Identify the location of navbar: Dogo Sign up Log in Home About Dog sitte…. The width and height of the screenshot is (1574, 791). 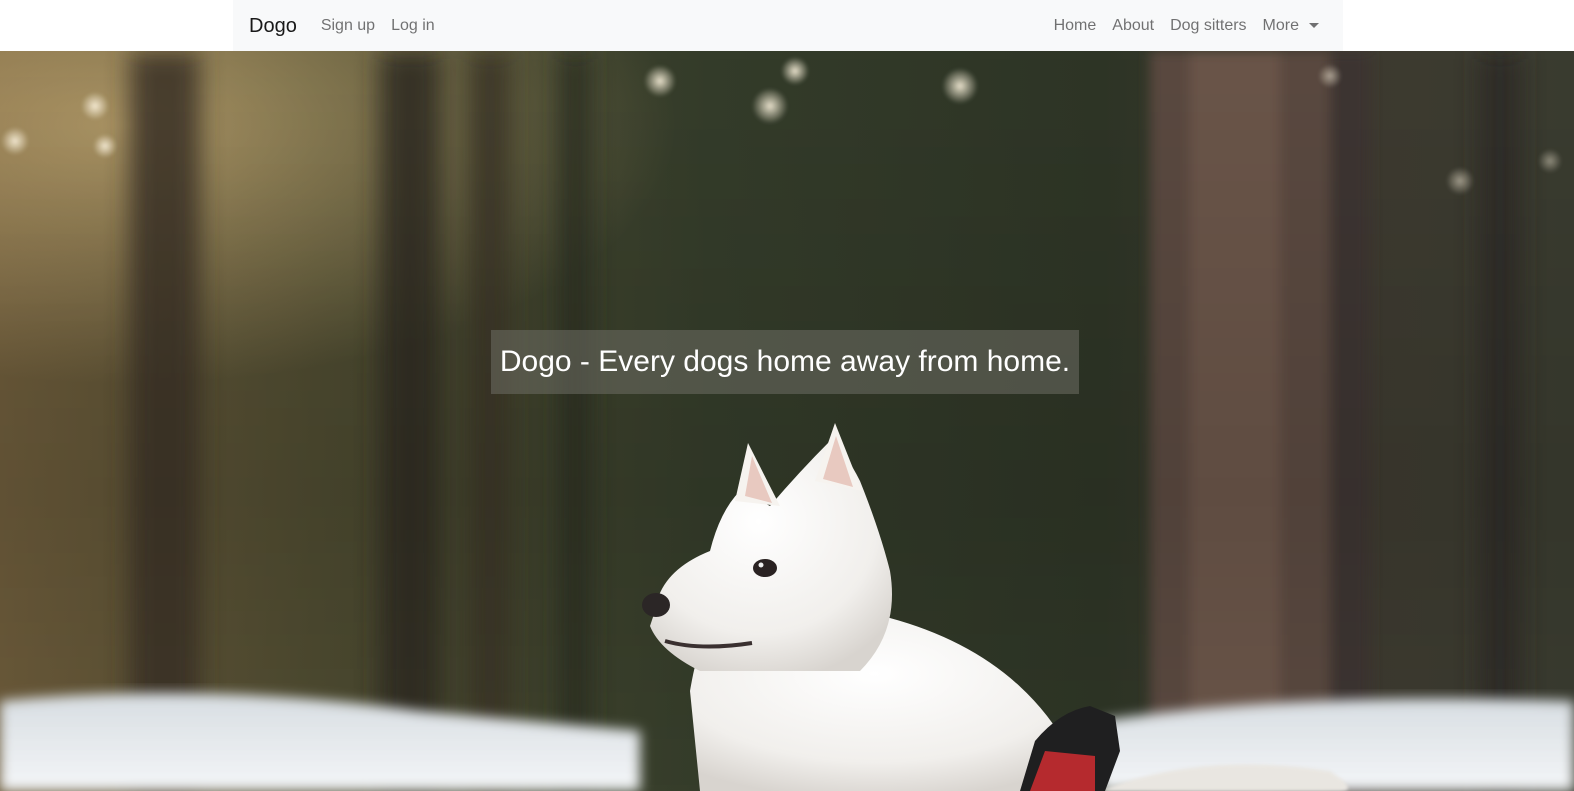
(788, 25).